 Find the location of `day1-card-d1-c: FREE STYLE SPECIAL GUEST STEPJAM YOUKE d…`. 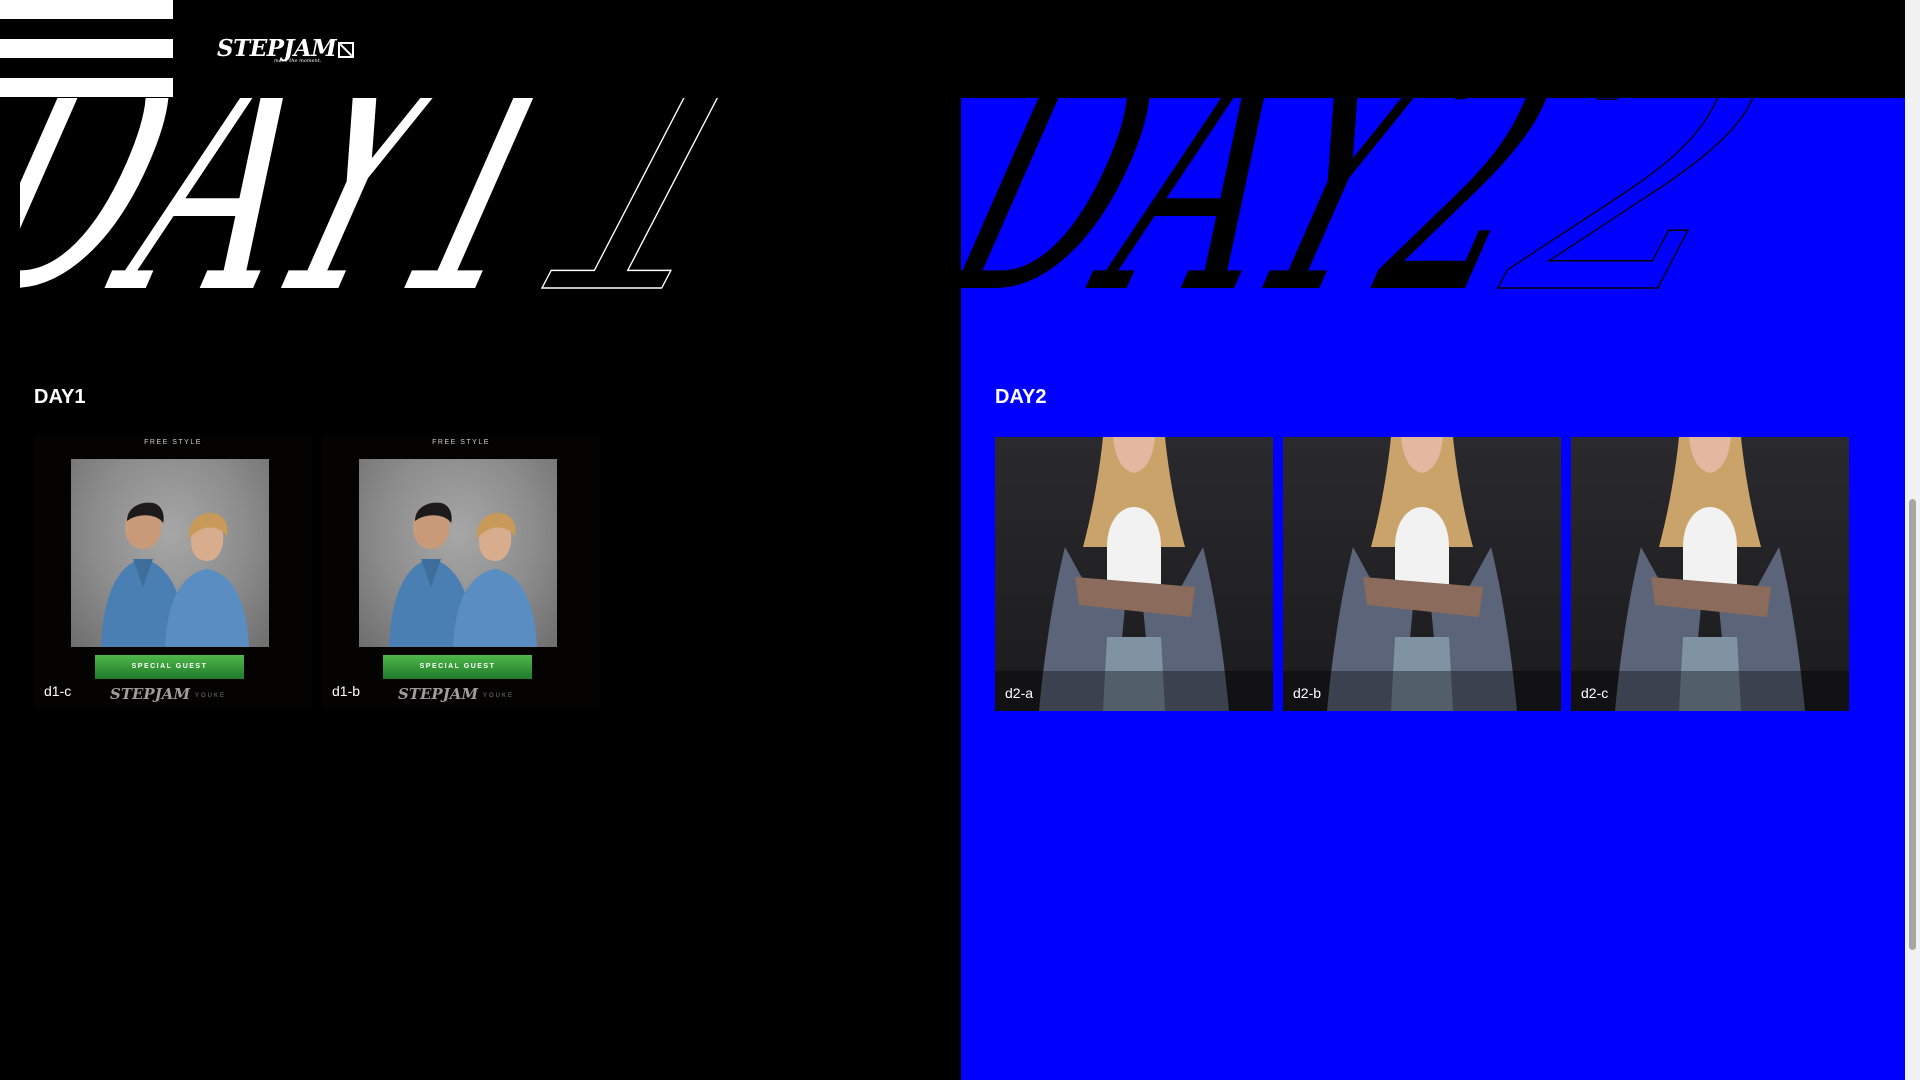

day1-card-d1-c: FREE STYLE SPECIAL GUEST STEPJAM YOUKE d… is located at coordinates (173, 572).